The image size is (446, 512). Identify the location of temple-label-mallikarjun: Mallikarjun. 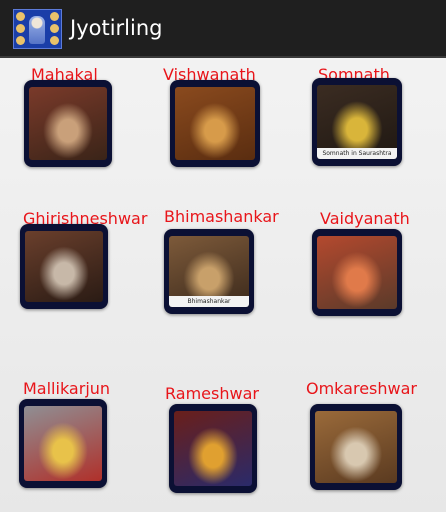
(67, 388).